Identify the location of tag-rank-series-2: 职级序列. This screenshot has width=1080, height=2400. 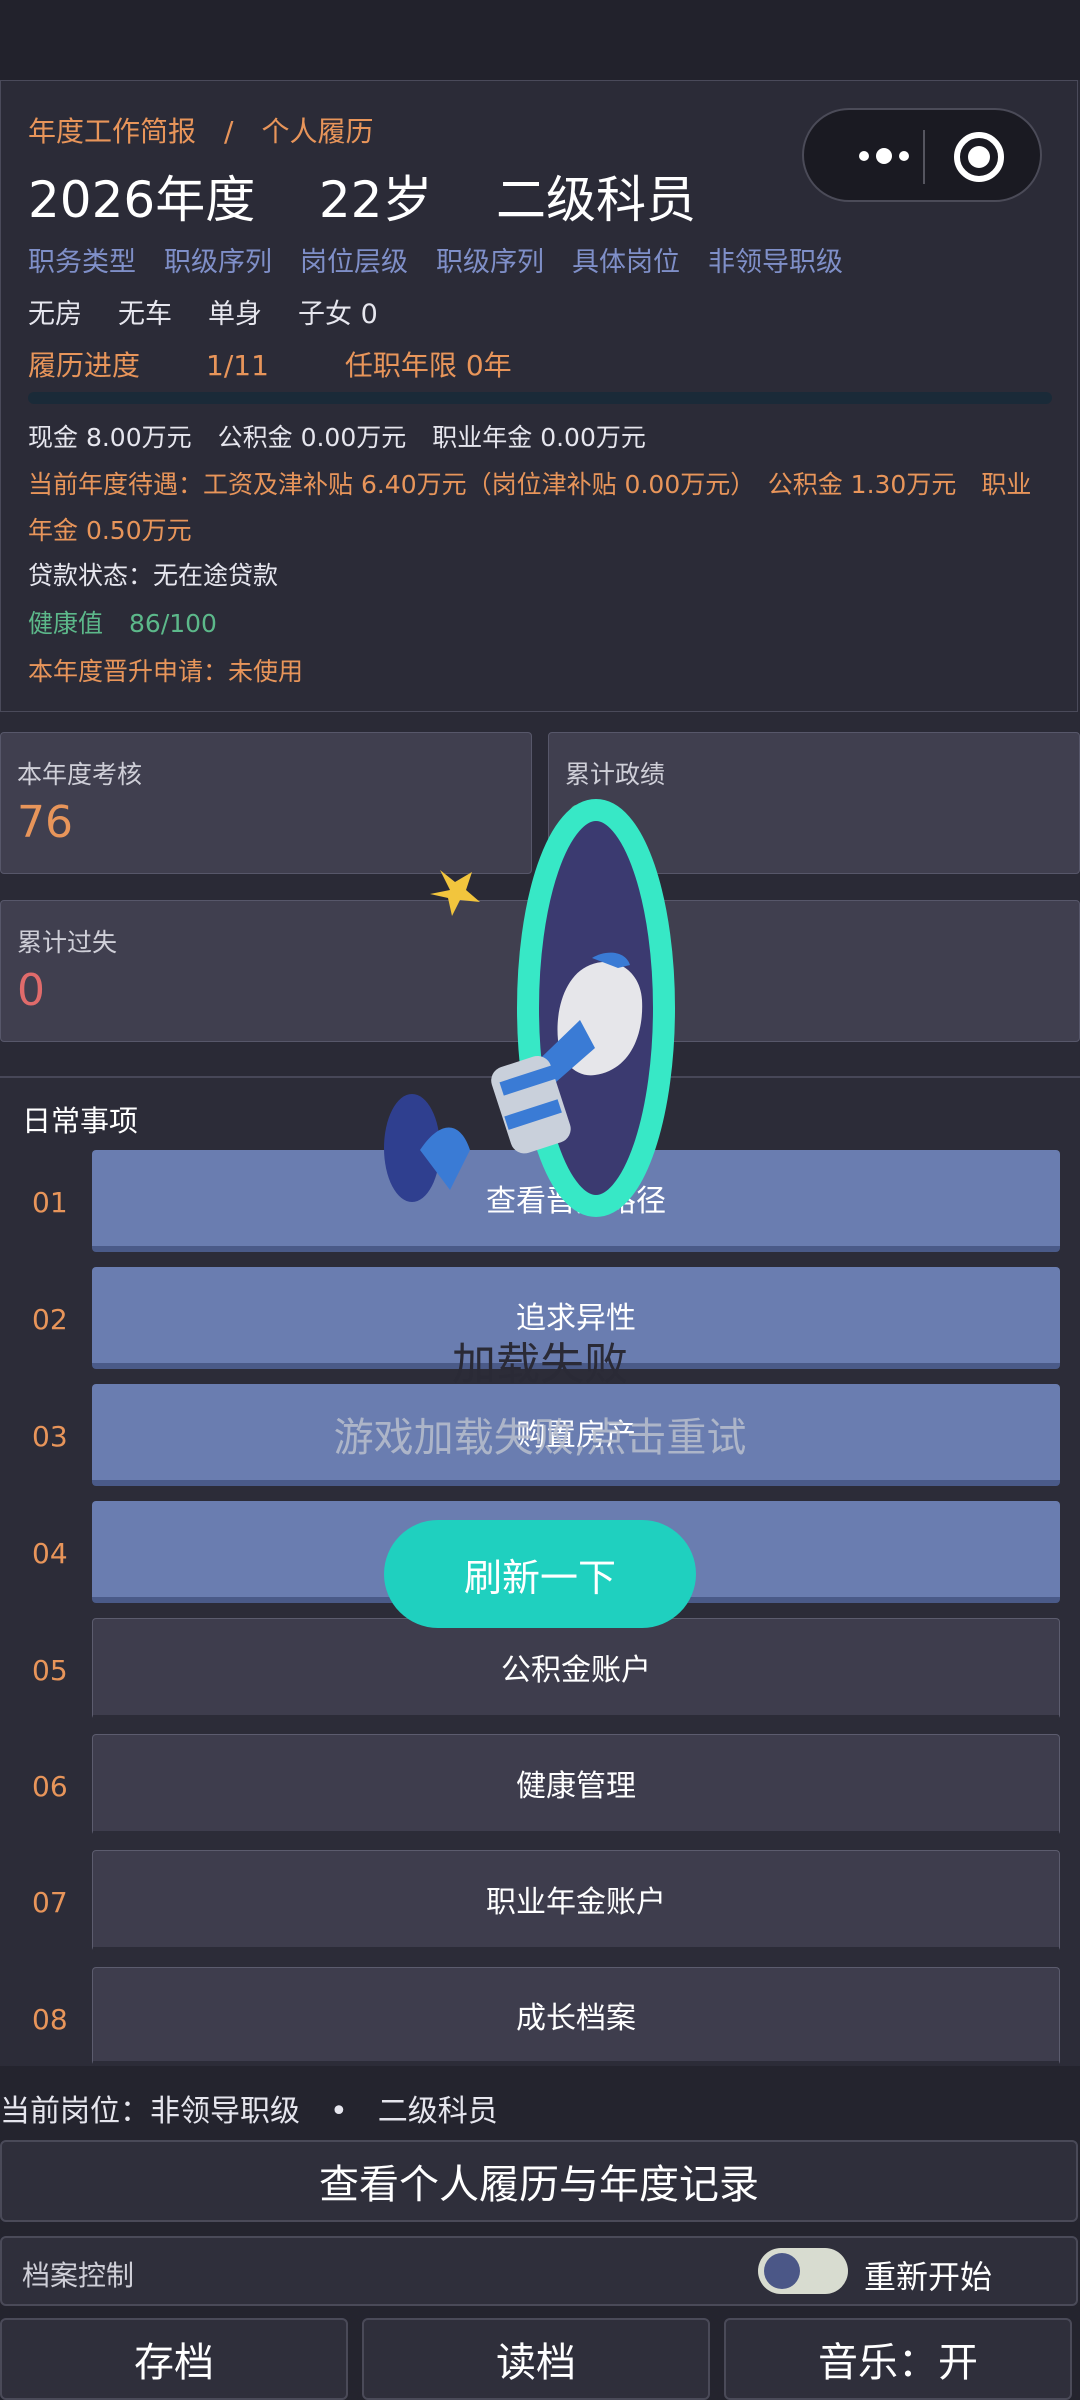
(490, 262).